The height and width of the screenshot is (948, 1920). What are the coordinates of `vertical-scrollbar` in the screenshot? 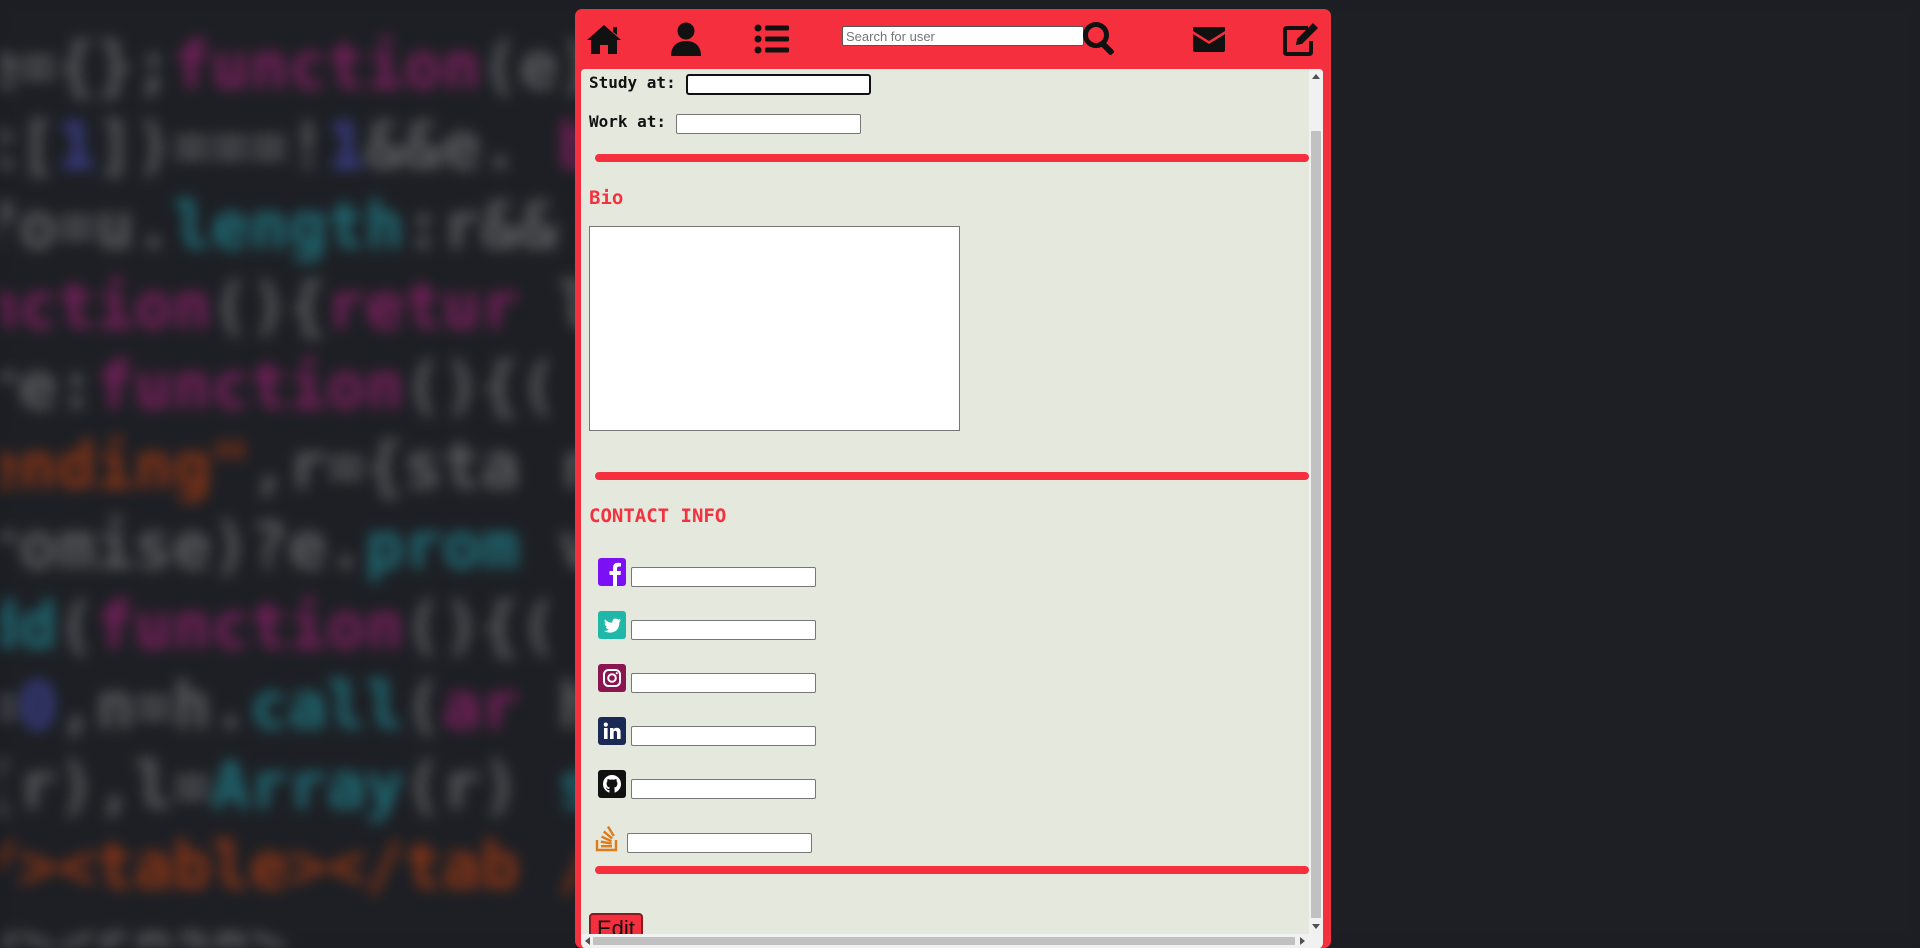 It's located at (1316, 501).